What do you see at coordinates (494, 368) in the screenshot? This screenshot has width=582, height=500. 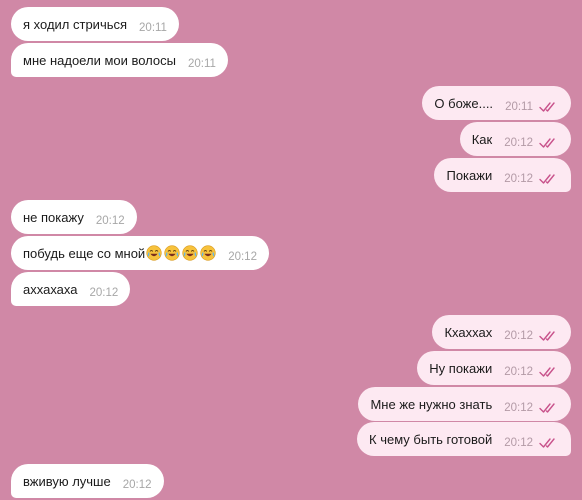 I see `message-bubble-outgoing: Ну покажи 20:12` at bounding box center [494, 368].